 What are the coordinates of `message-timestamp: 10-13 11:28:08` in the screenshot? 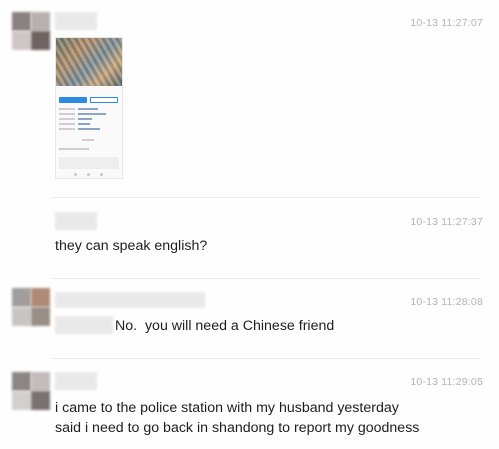 It's located at (446, 302).